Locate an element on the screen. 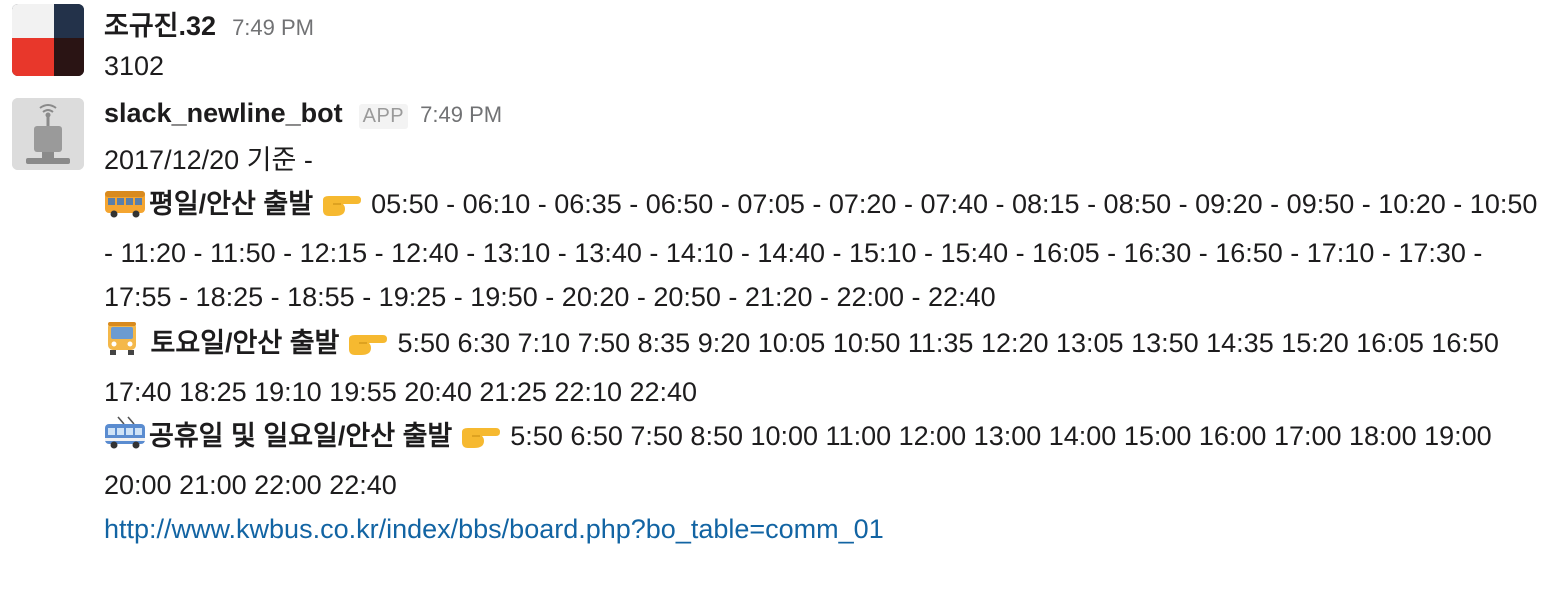  author-name: slack_newline_bot is located at coordinates (223, 113).